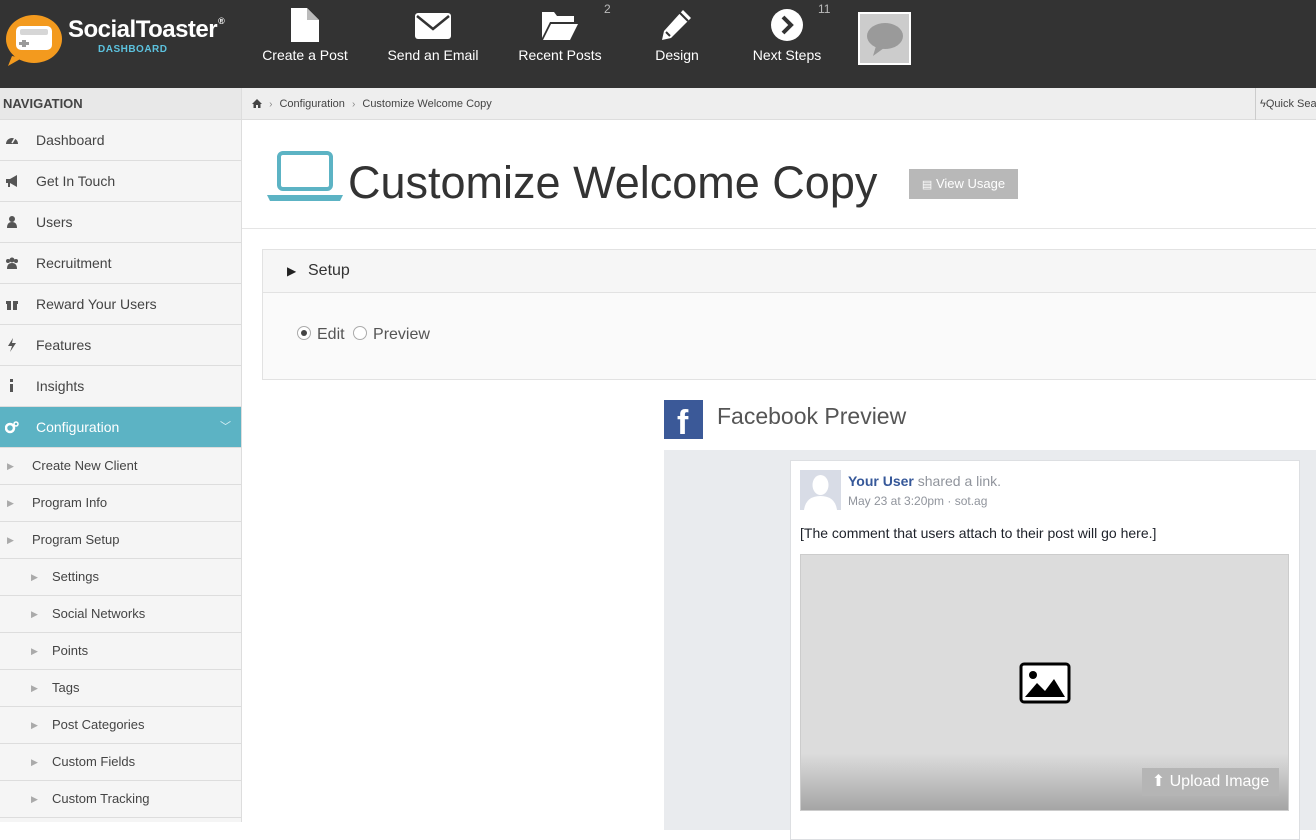 Image resolution: width=1316 pixels, height=840 pixels. I want to click on next-steps-button: Next Steps 11, so click(788, 44).